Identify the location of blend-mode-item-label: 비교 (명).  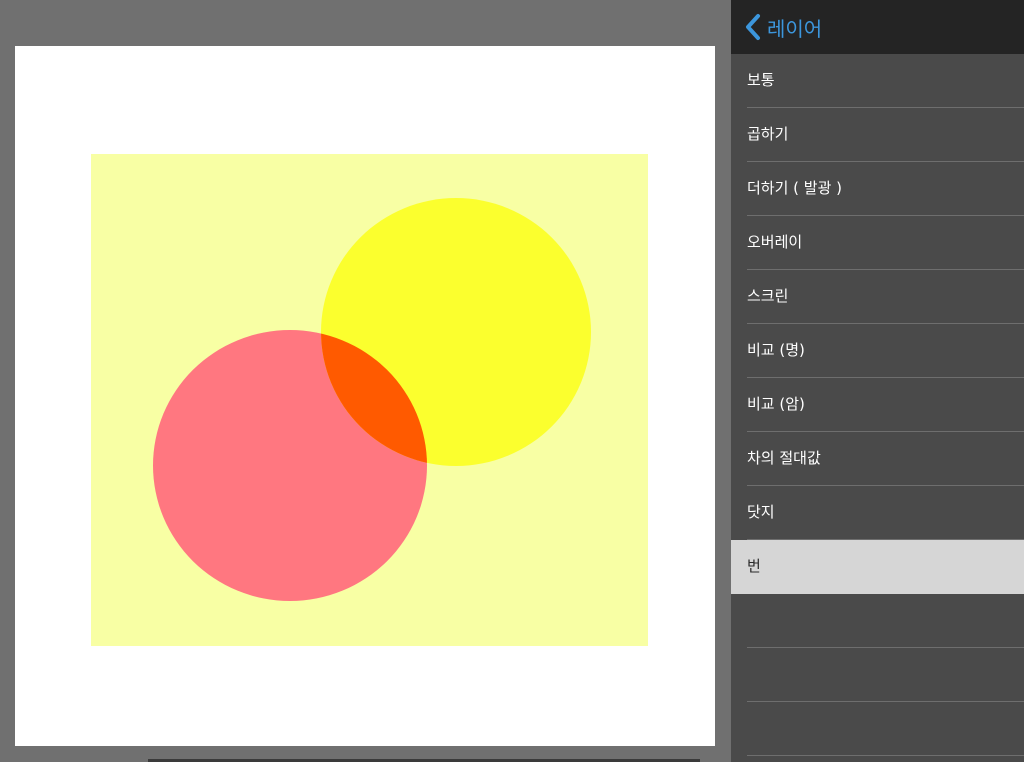
(776, 350).